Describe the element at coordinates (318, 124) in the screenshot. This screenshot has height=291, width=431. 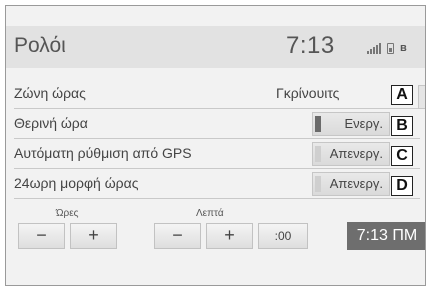
I see `toggle-indicator-on` at that location.